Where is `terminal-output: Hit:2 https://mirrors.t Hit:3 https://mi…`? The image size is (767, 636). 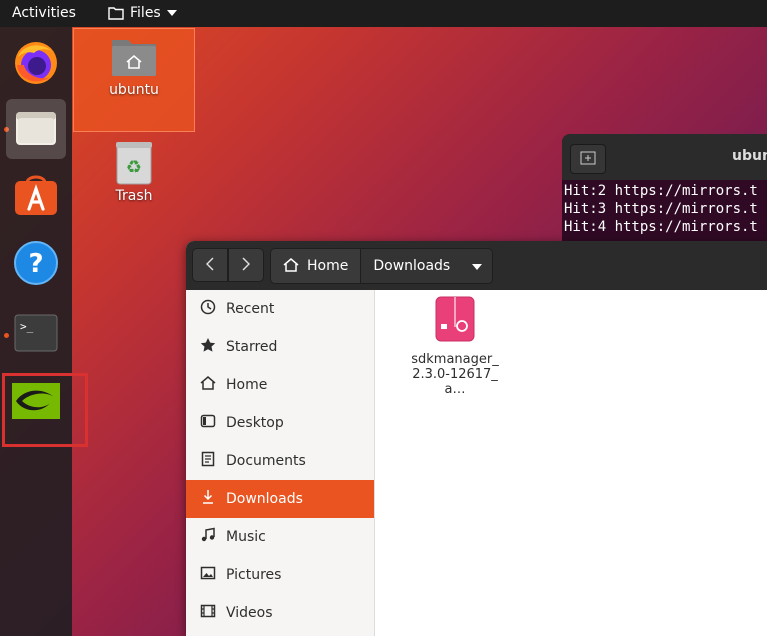 terminal-output: Hit:2 https://mirrors.t Hit:3 https://mi… is located at coordinates (664, 208).